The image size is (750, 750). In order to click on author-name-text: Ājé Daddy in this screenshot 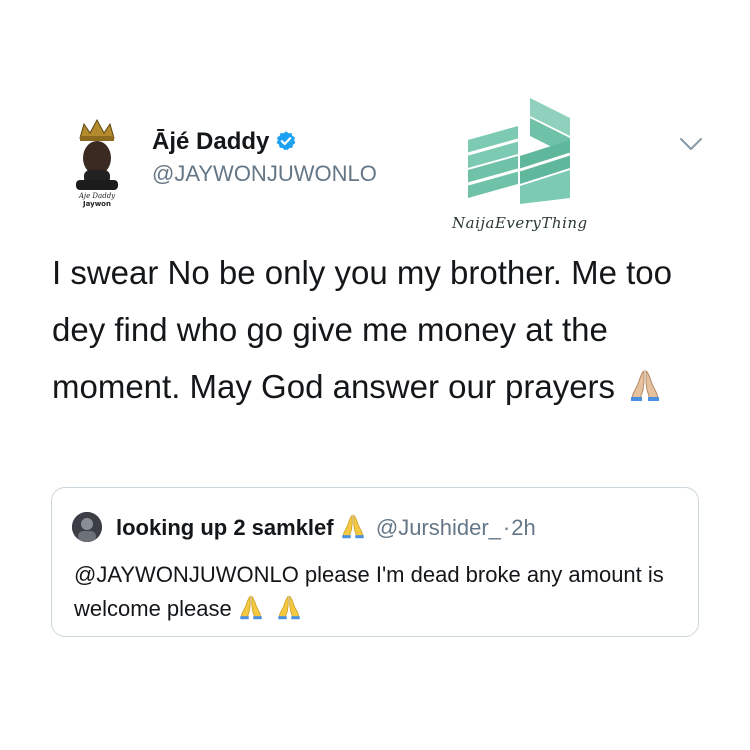, I will do `click(211, 141)`.